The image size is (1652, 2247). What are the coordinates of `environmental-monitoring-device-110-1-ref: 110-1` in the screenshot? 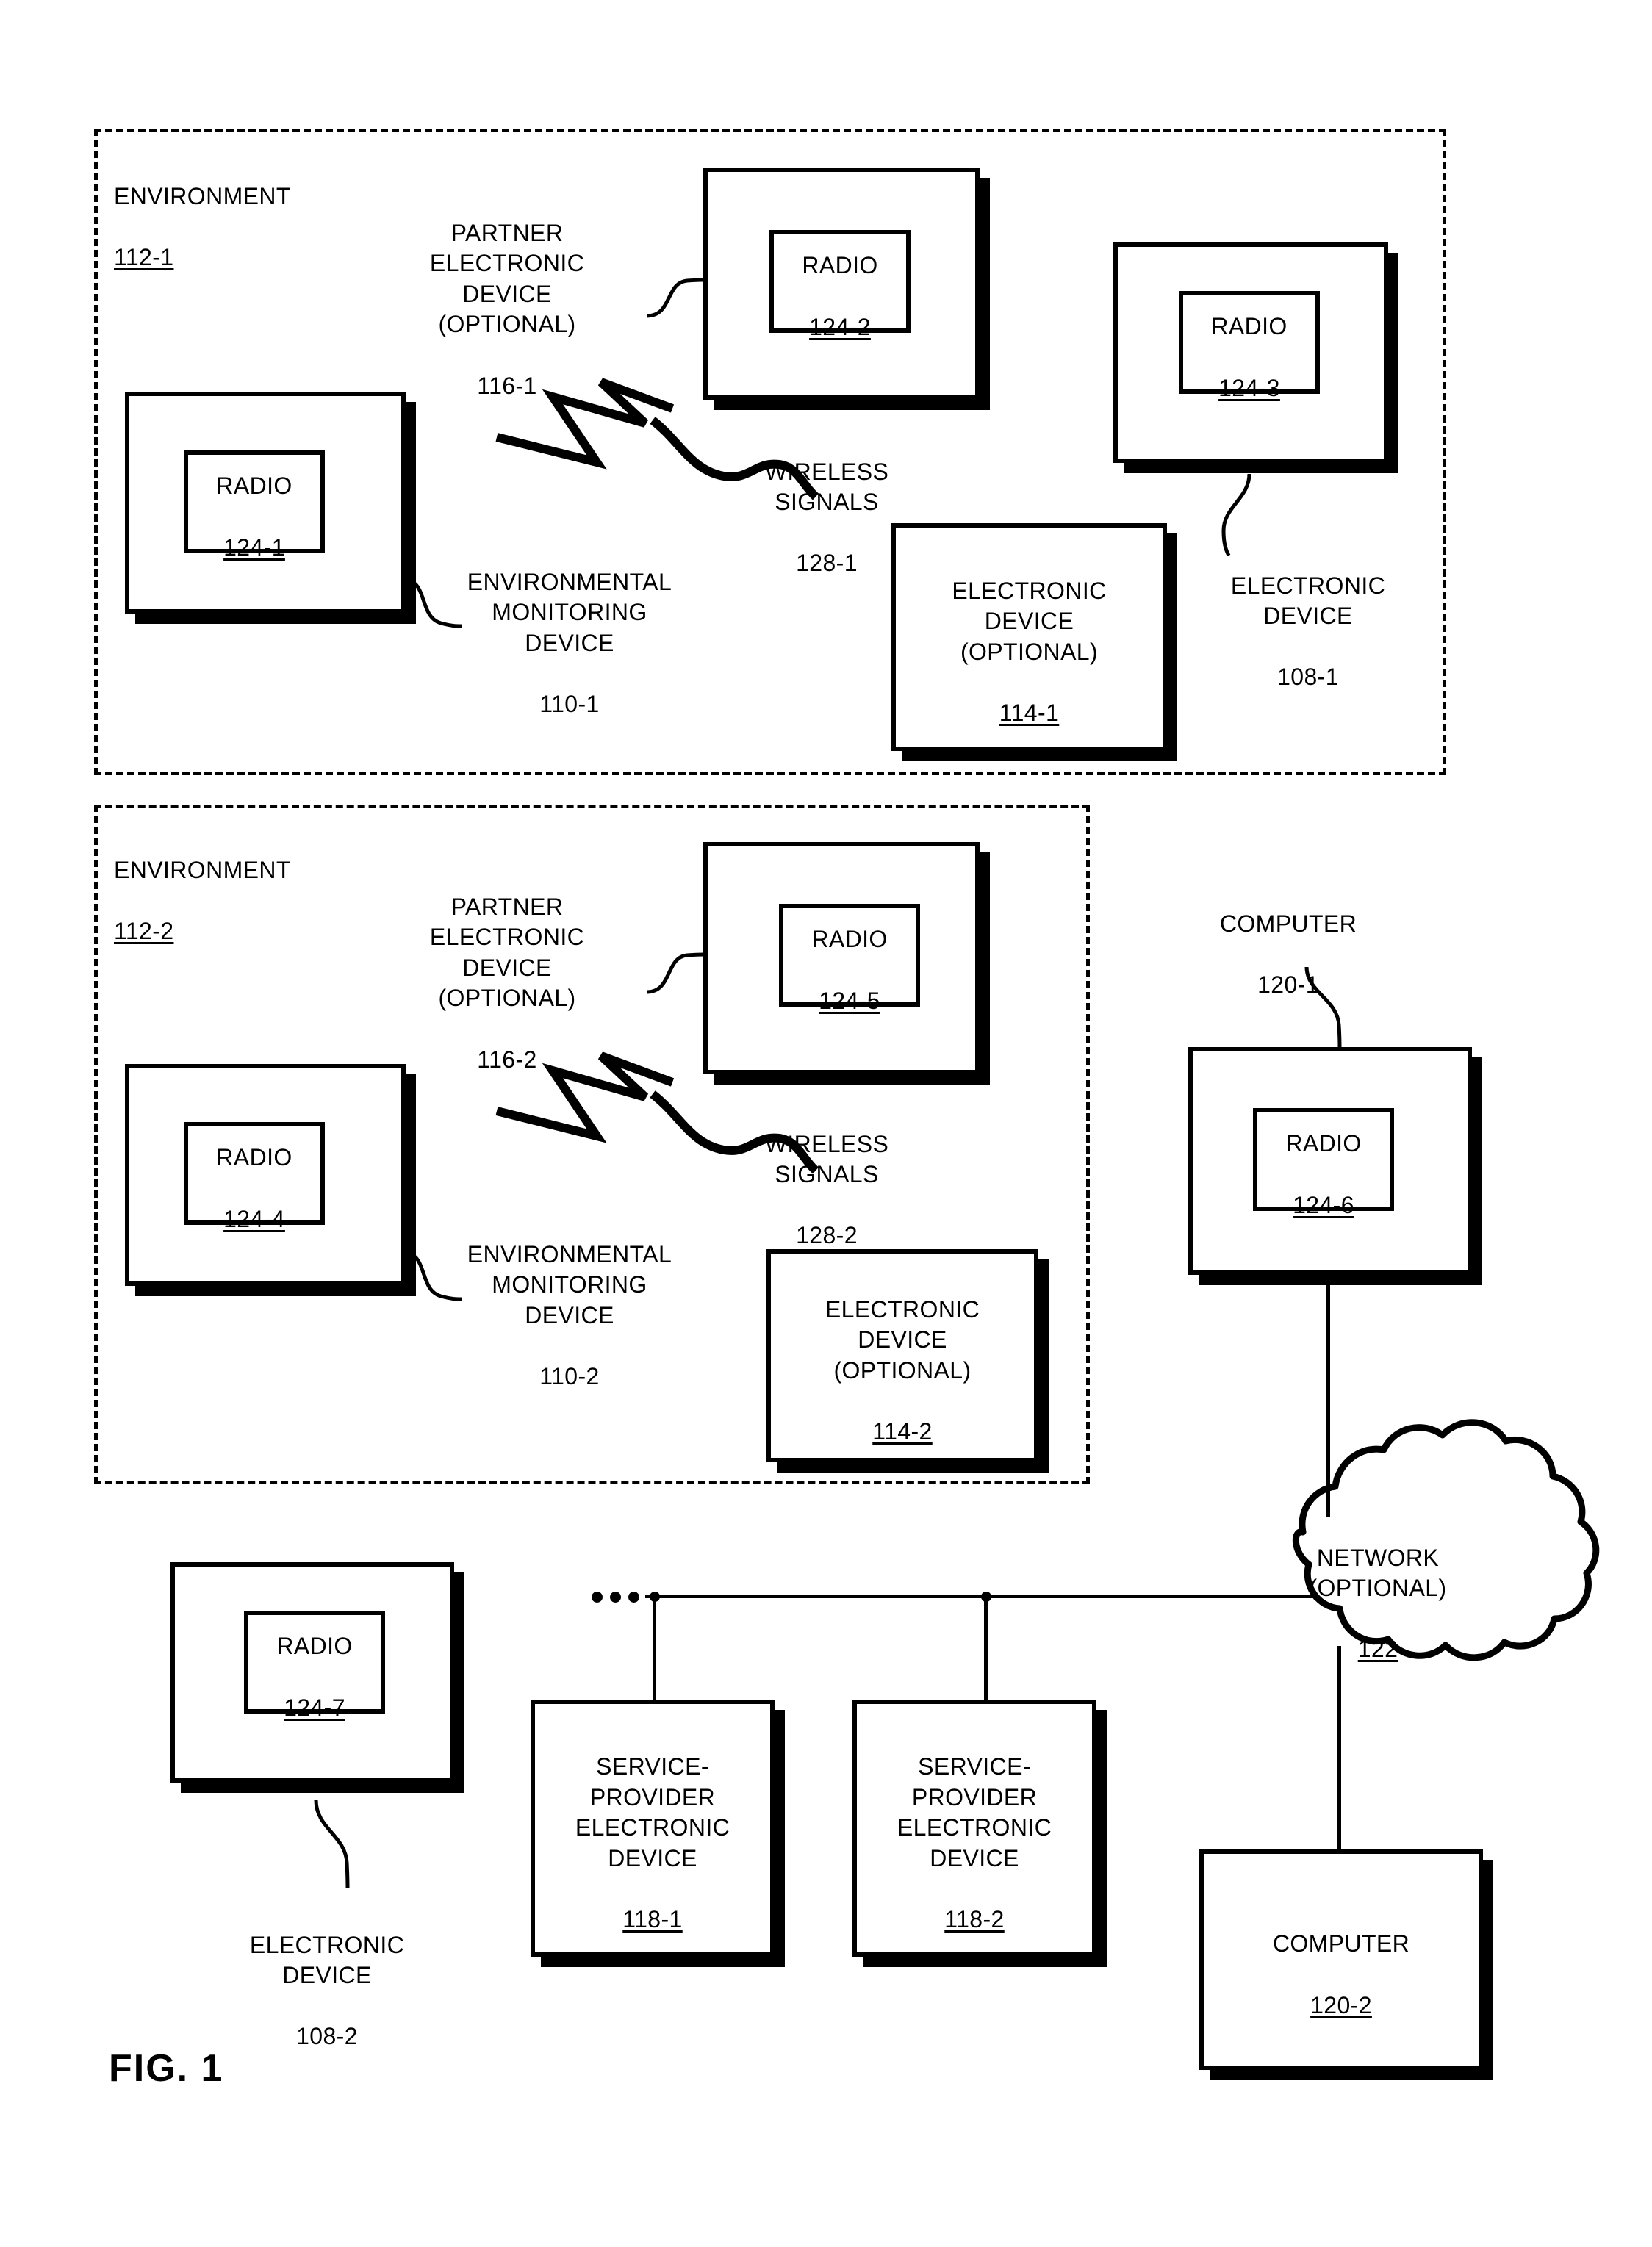 It's located at (569, 703).